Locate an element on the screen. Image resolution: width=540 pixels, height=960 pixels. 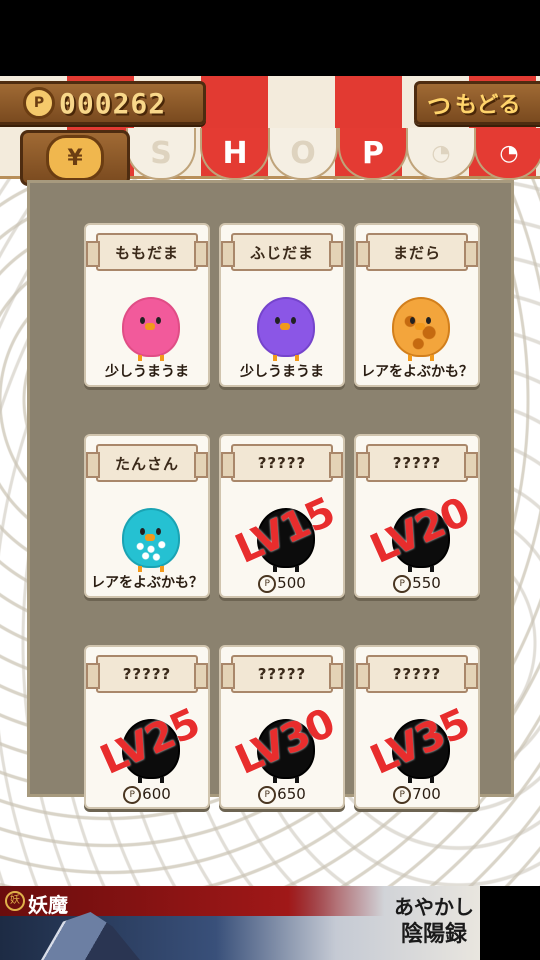
ad-title: あやかし 陰陽録 is located at coordinates (434, 921).